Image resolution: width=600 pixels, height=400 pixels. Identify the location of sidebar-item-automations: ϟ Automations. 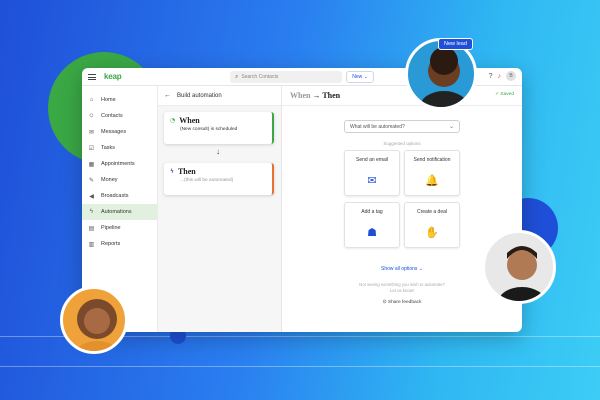
(119, 212).